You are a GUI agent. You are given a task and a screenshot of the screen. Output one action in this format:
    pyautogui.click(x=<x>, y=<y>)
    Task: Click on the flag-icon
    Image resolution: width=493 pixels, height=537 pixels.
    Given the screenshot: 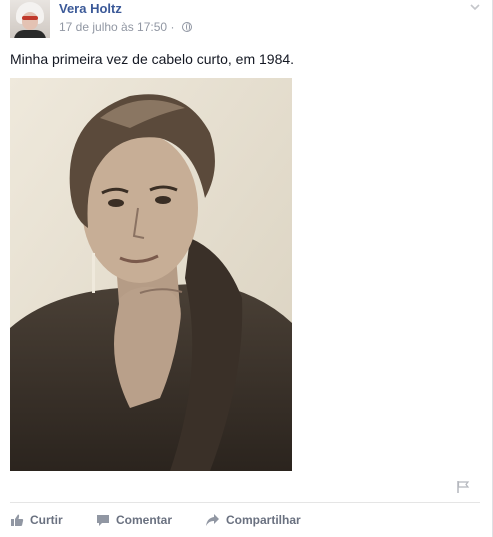 What is the action you would take?
    pyautogui.click(x=463, y=487)
    